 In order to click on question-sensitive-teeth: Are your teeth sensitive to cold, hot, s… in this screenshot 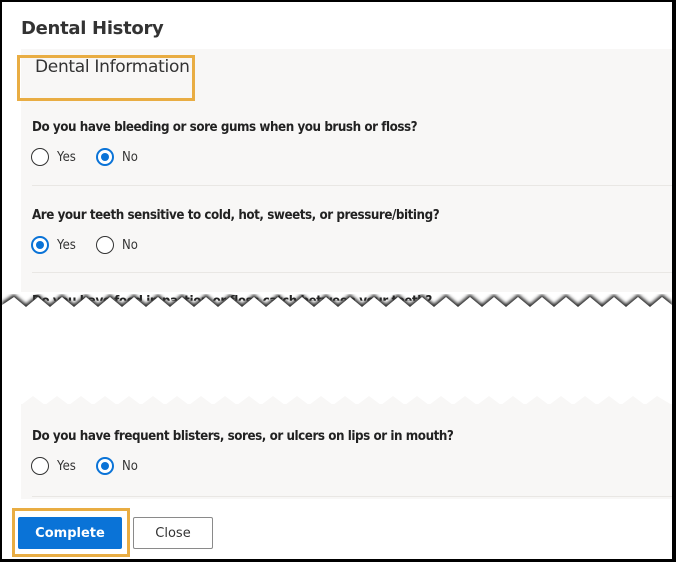, I will do `click(236, 215)`.